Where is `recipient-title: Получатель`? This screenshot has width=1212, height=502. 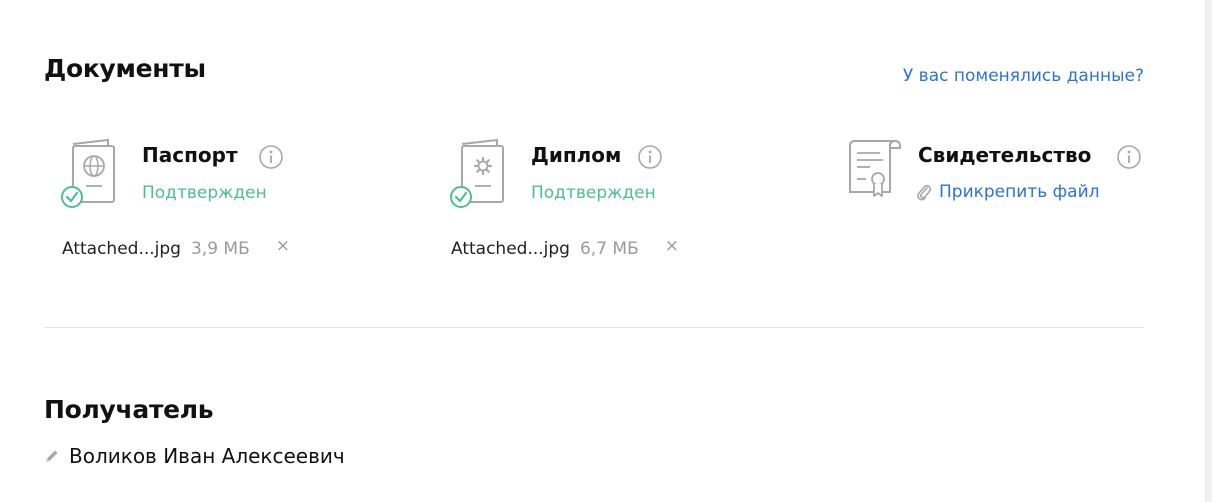 recipient-title: Получатель is located at coordinates (129, 409).